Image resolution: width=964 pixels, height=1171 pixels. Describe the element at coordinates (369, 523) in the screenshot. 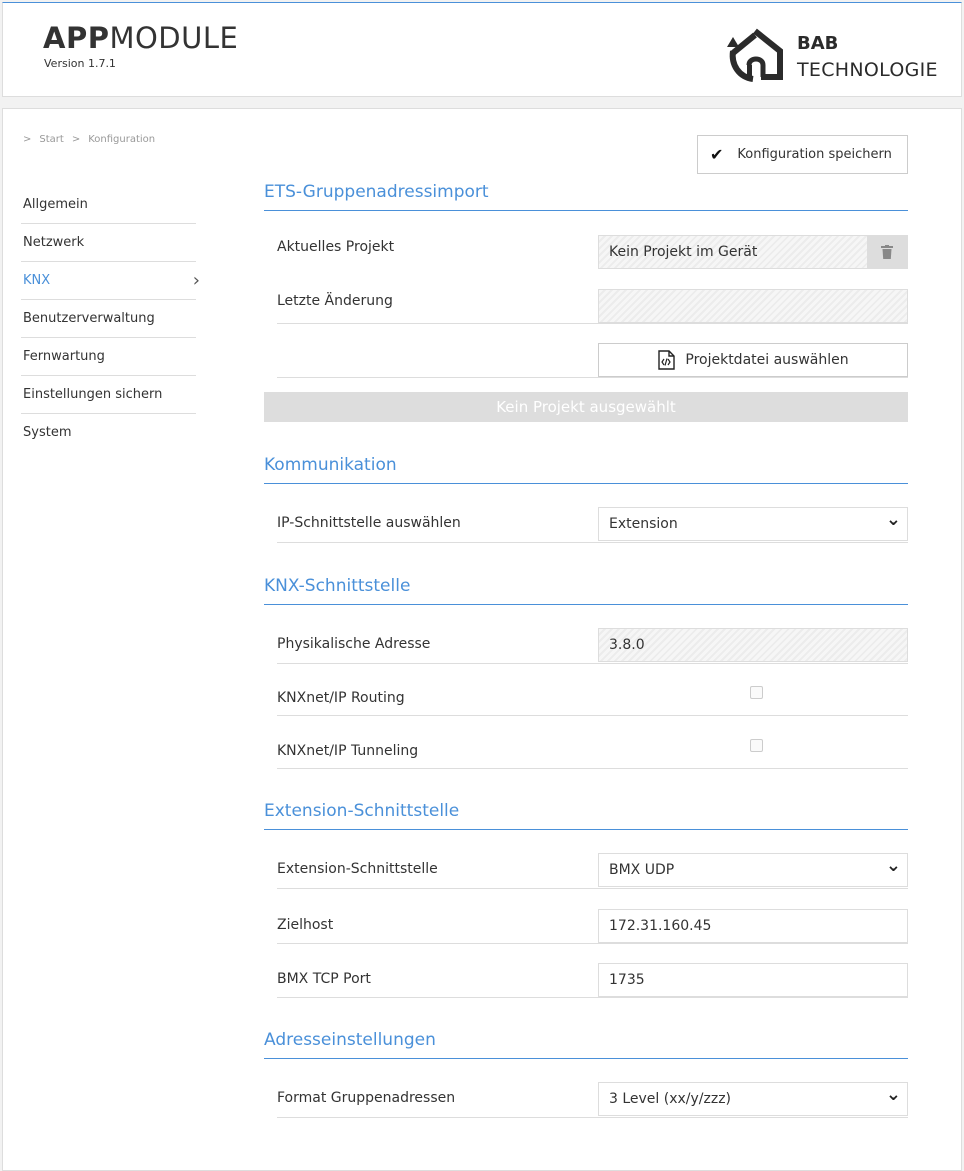

I see `ip-interface-label: IP-Schnittstelle auswählen` at that location.